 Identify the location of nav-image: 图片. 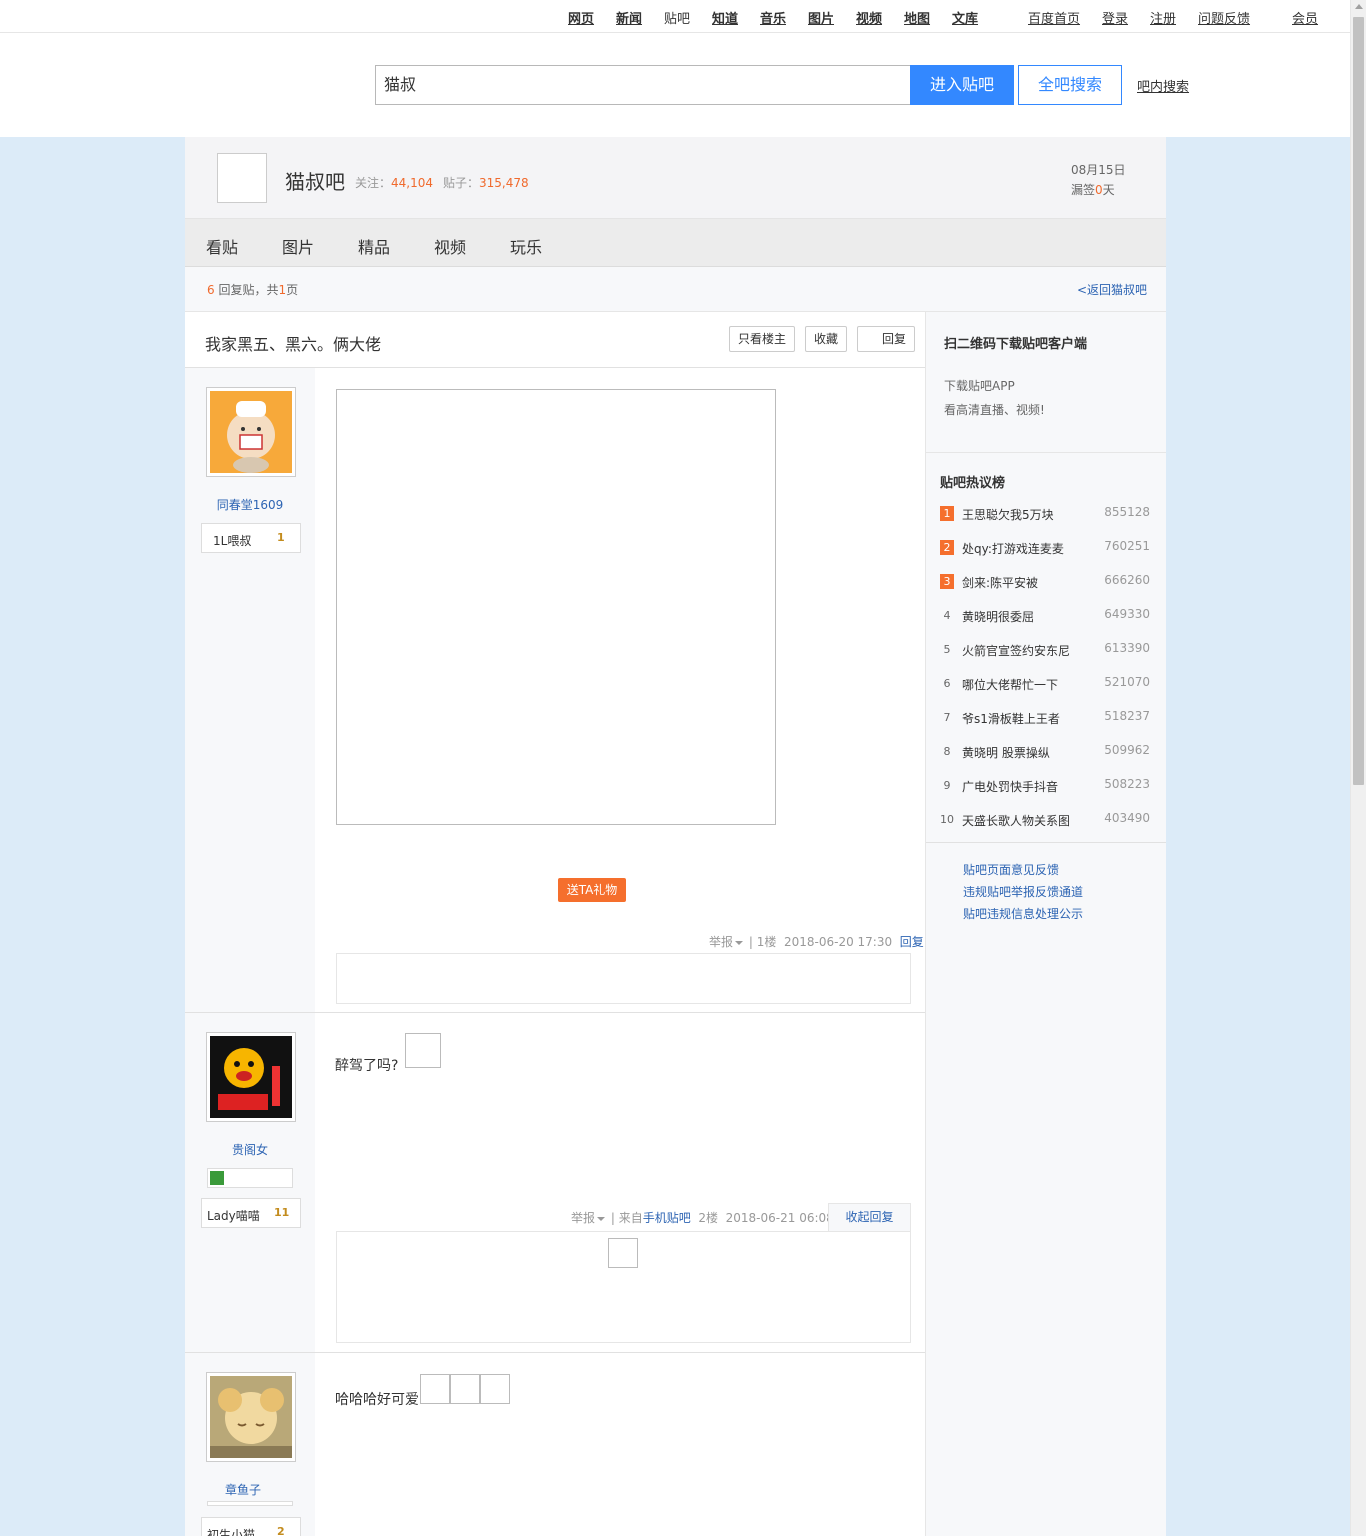
(821, 17).